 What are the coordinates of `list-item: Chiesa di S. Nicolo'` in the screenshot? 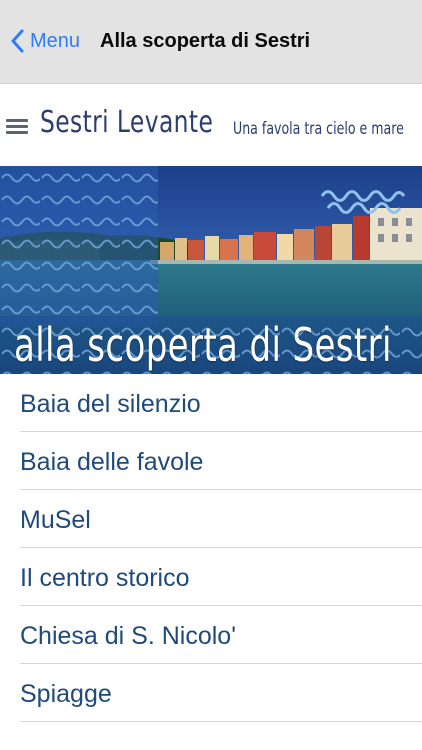 It's located at (211, 635).